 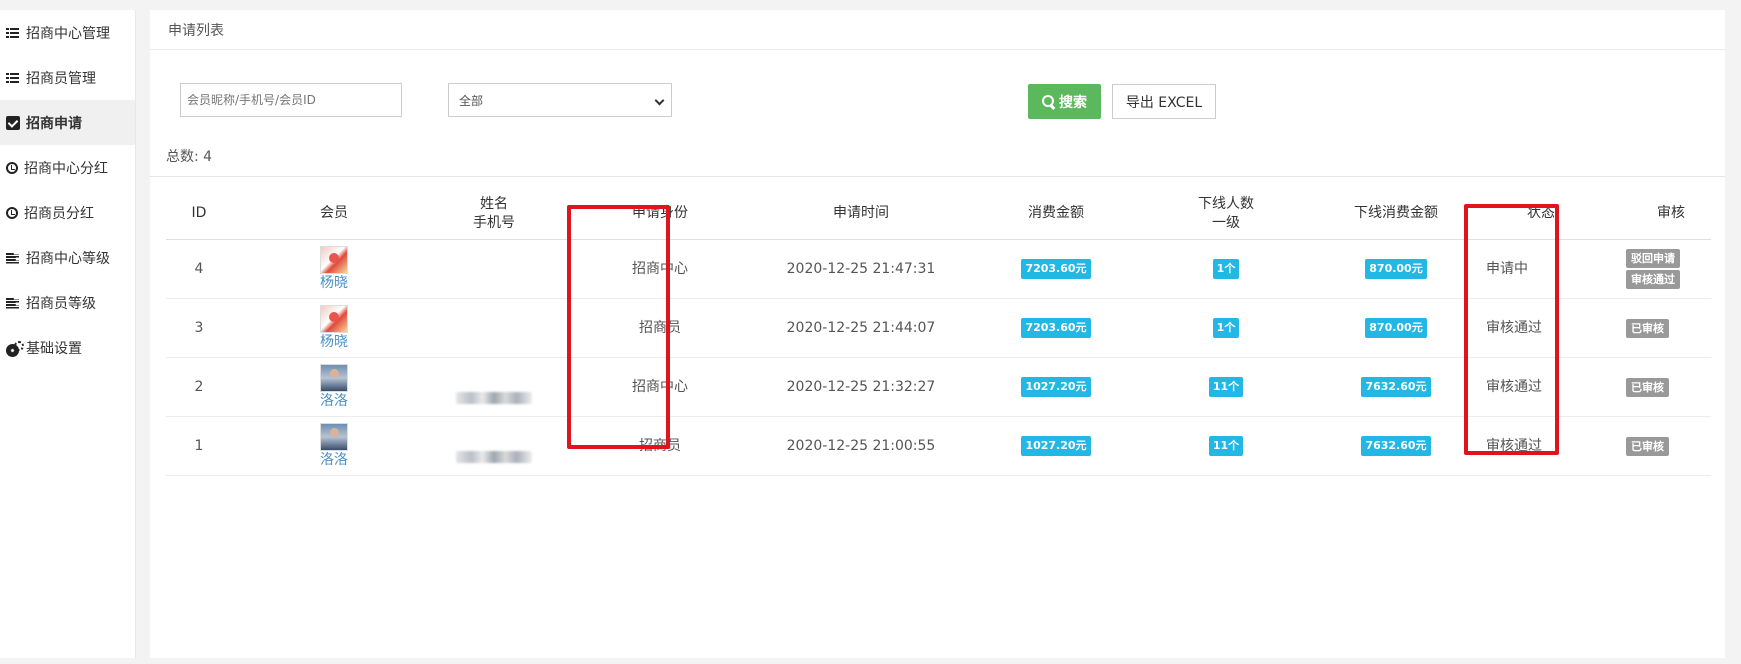 I want to click on header-member: 会员, so click(x=334, y=213).